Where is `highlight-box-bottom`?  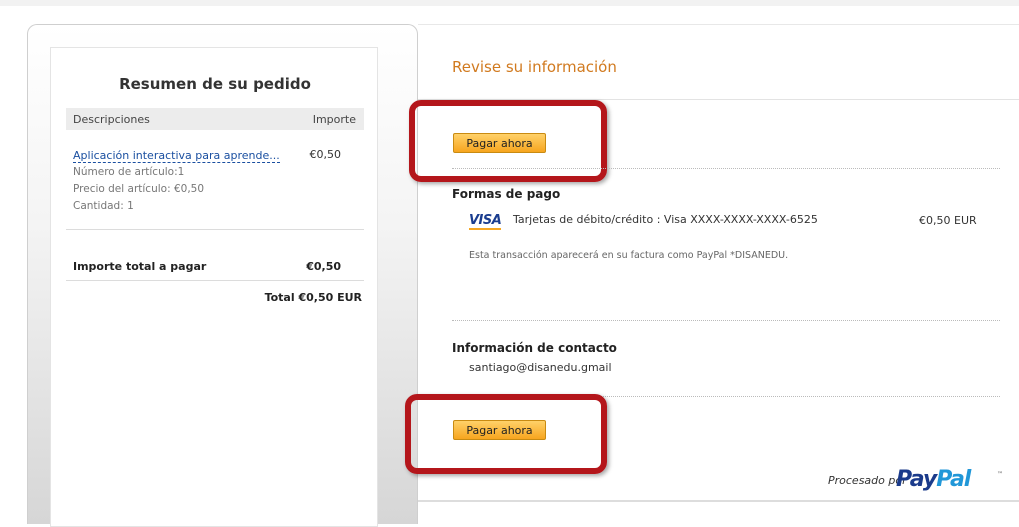 highlight-box-bottom is located at coordinates (506, 434).